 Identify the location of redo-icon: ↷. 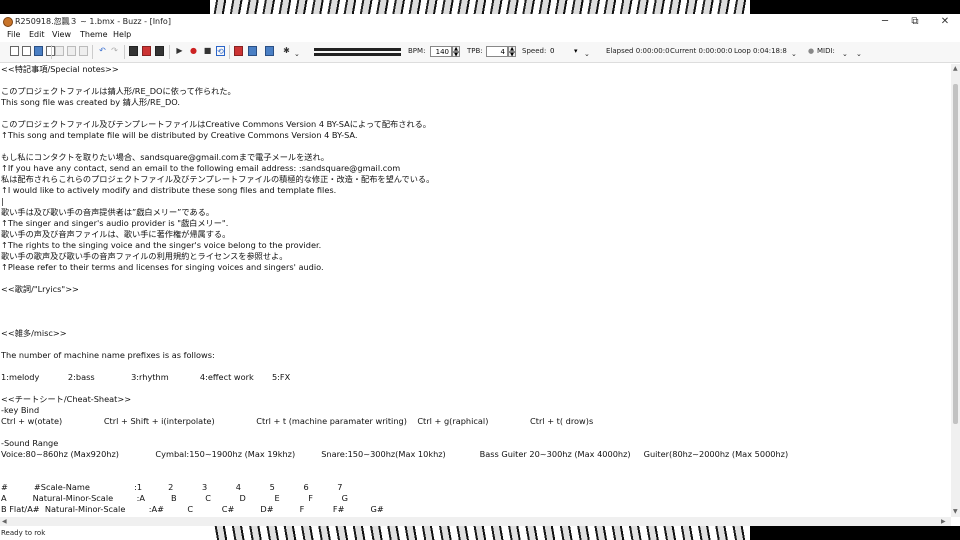
(114, 51).